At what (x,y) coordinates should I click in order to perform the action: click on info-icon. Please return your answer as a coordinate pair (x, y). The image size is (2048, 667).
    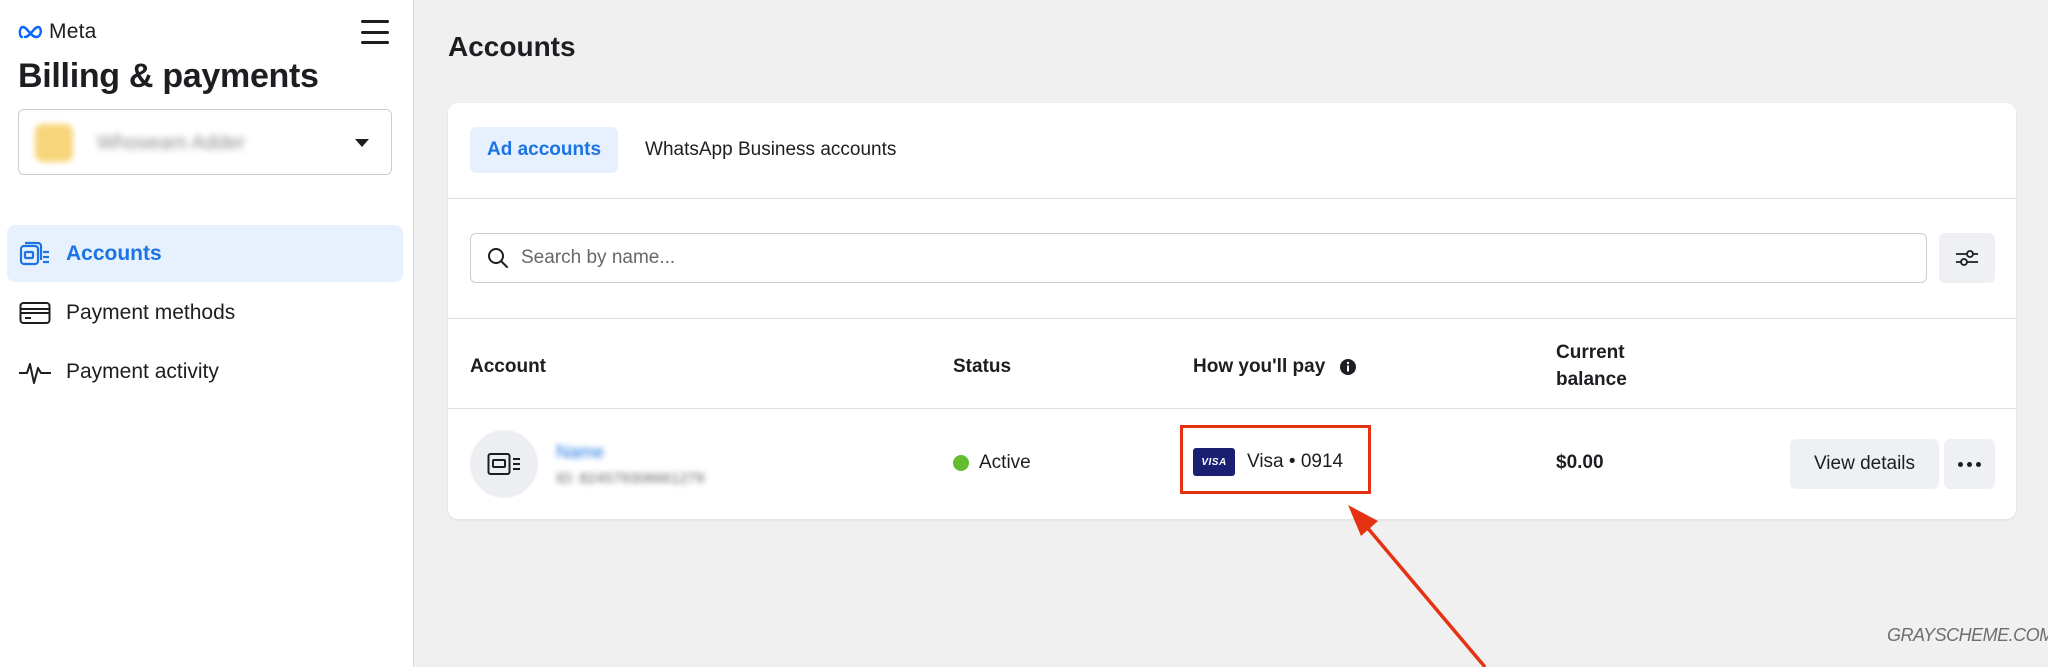
    Looking at the image, I should click on (1348, 367).